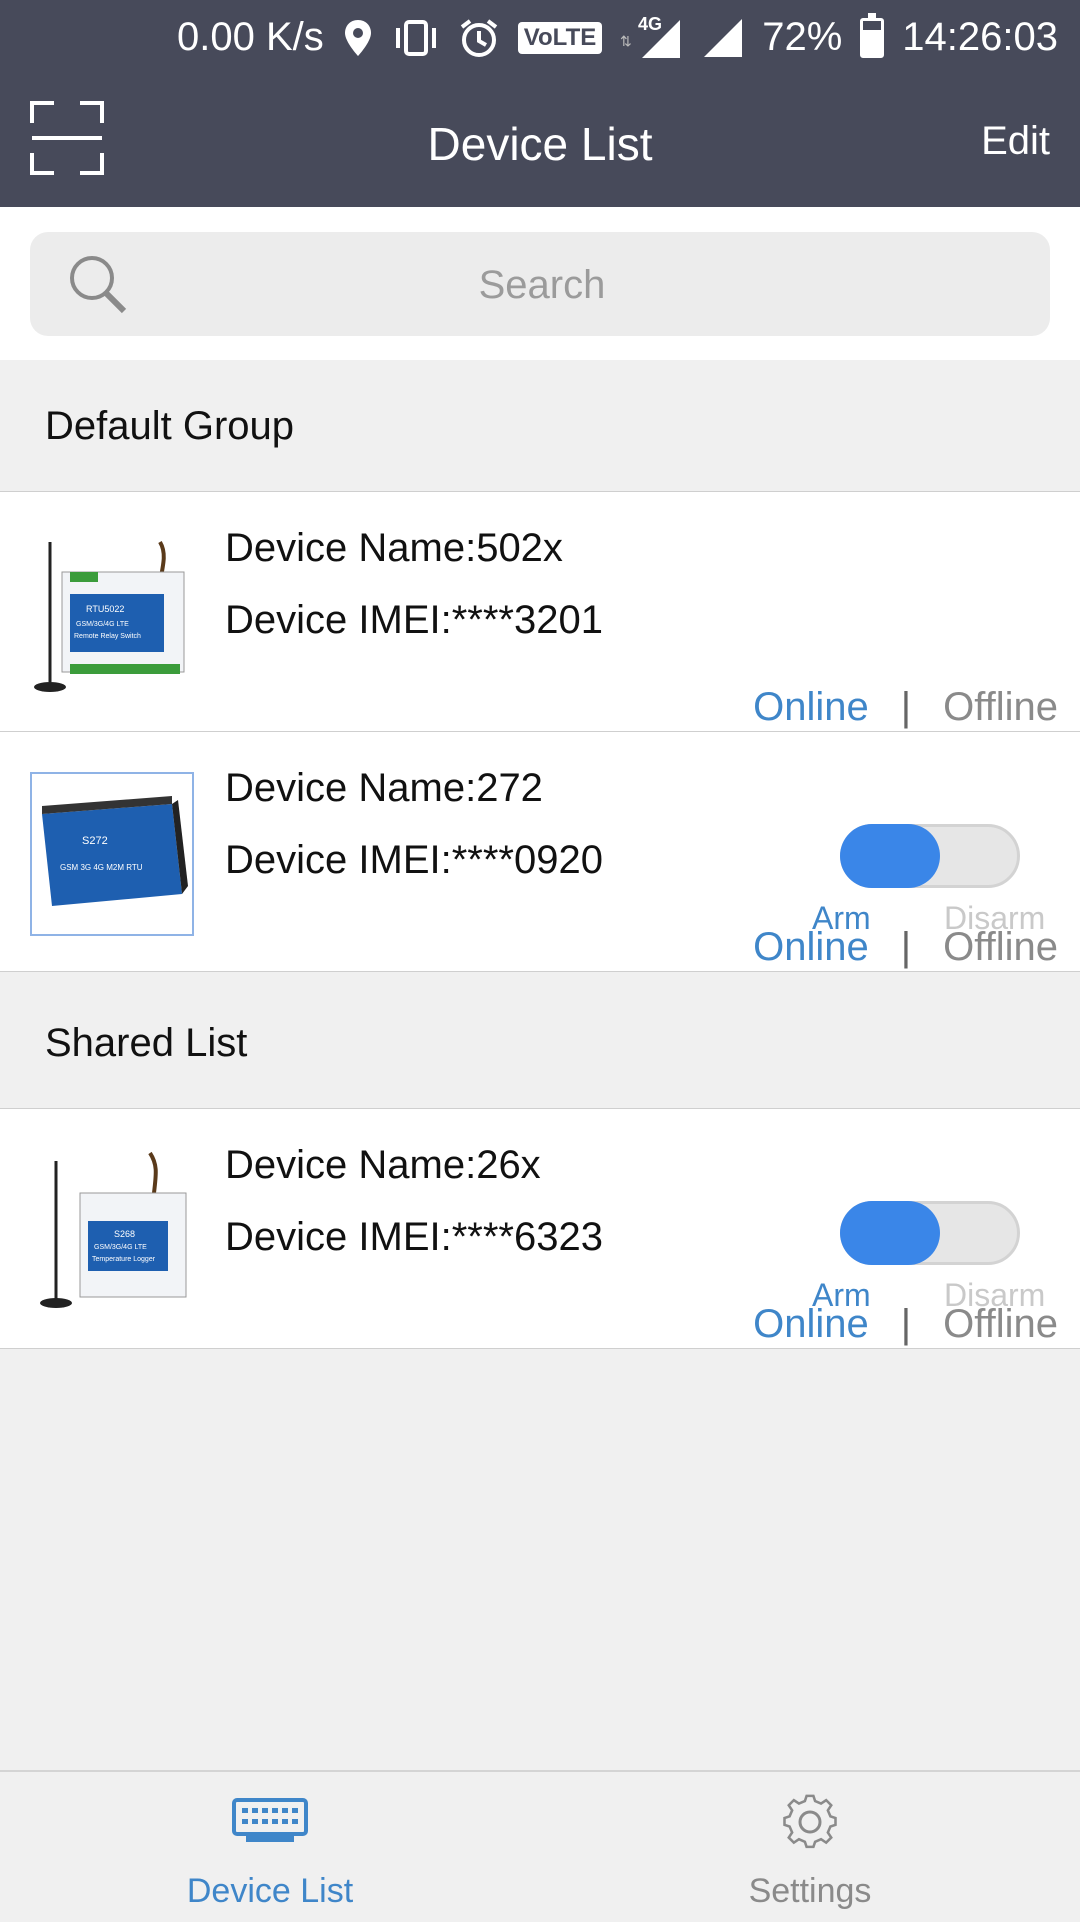 The height and width of the screenshot is (1922, 1080). What do you see at coordinates (722, 38) in the screenshot?
I see `signal-icon` at bounding box center [722, 38].